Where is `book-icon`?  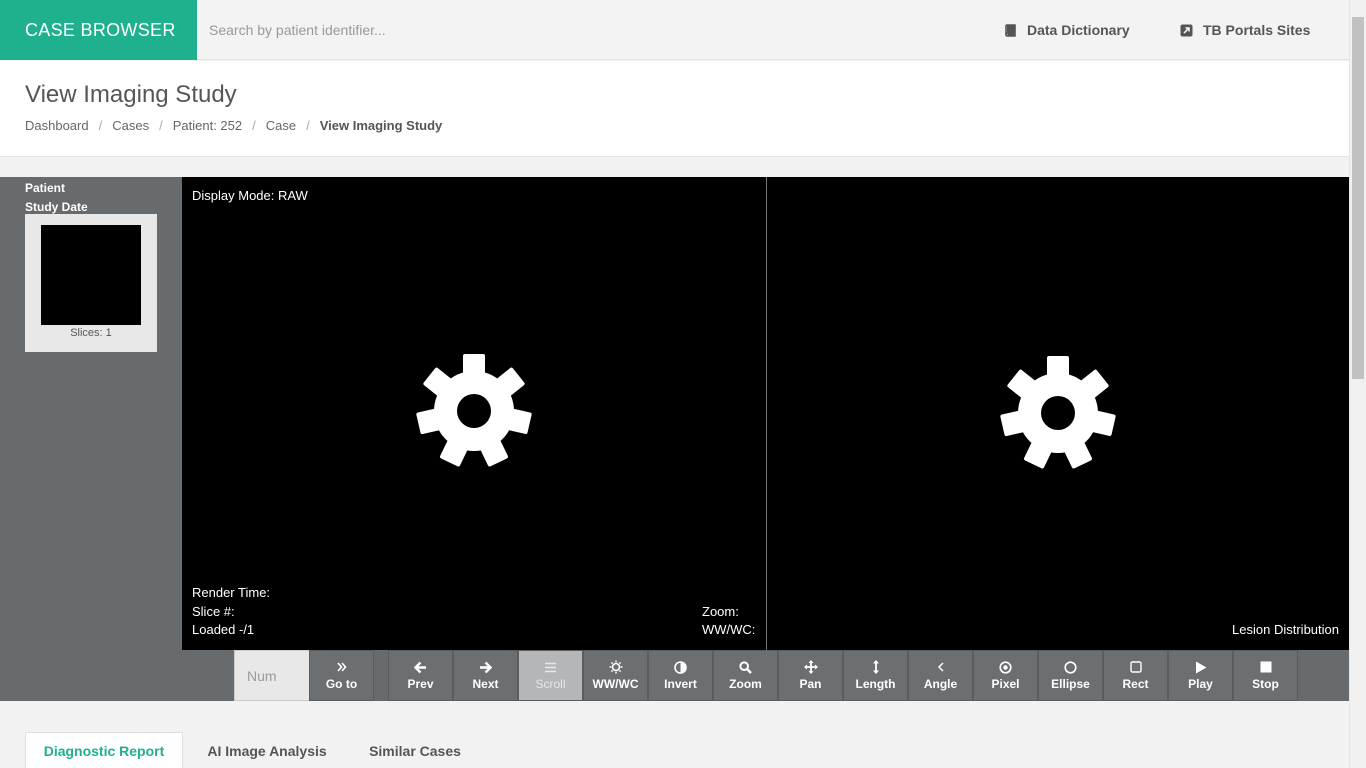
book-icon is located at coordinates (1010, 30).